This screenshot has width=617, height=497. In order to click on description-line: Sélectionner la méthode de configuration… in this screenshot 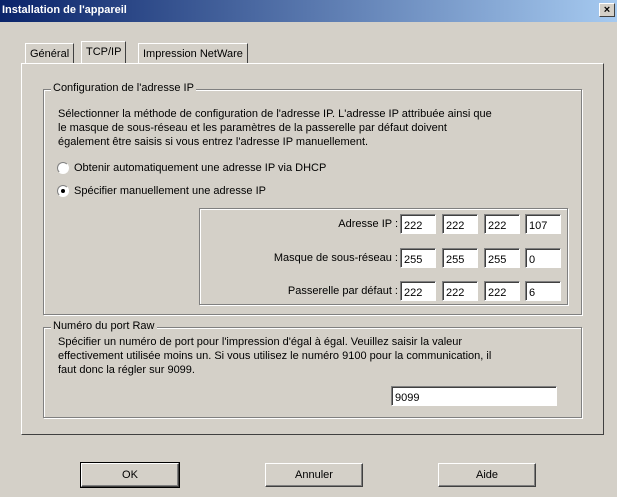, I will do `click(275, 114)`.